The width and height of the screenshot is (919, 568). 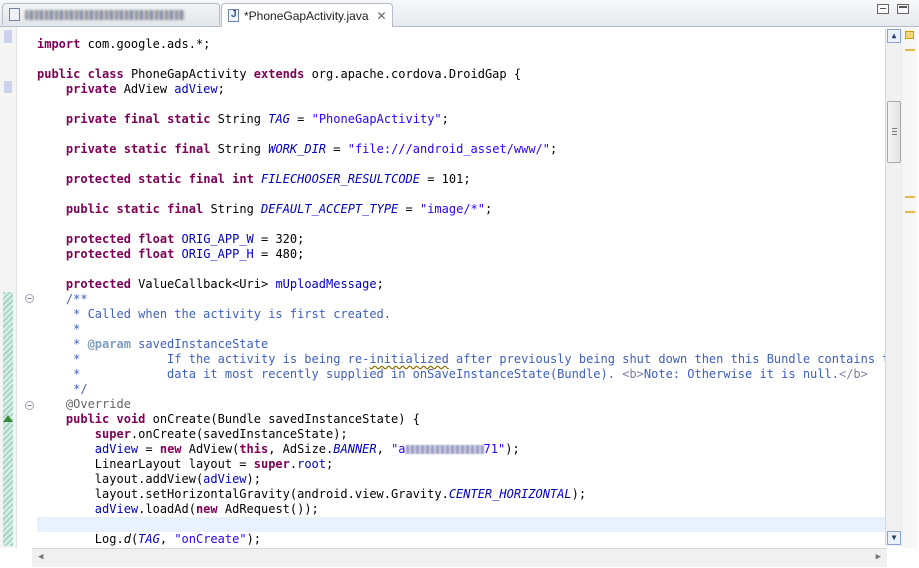 I want to click on current-line, so click(x=461, y=524).